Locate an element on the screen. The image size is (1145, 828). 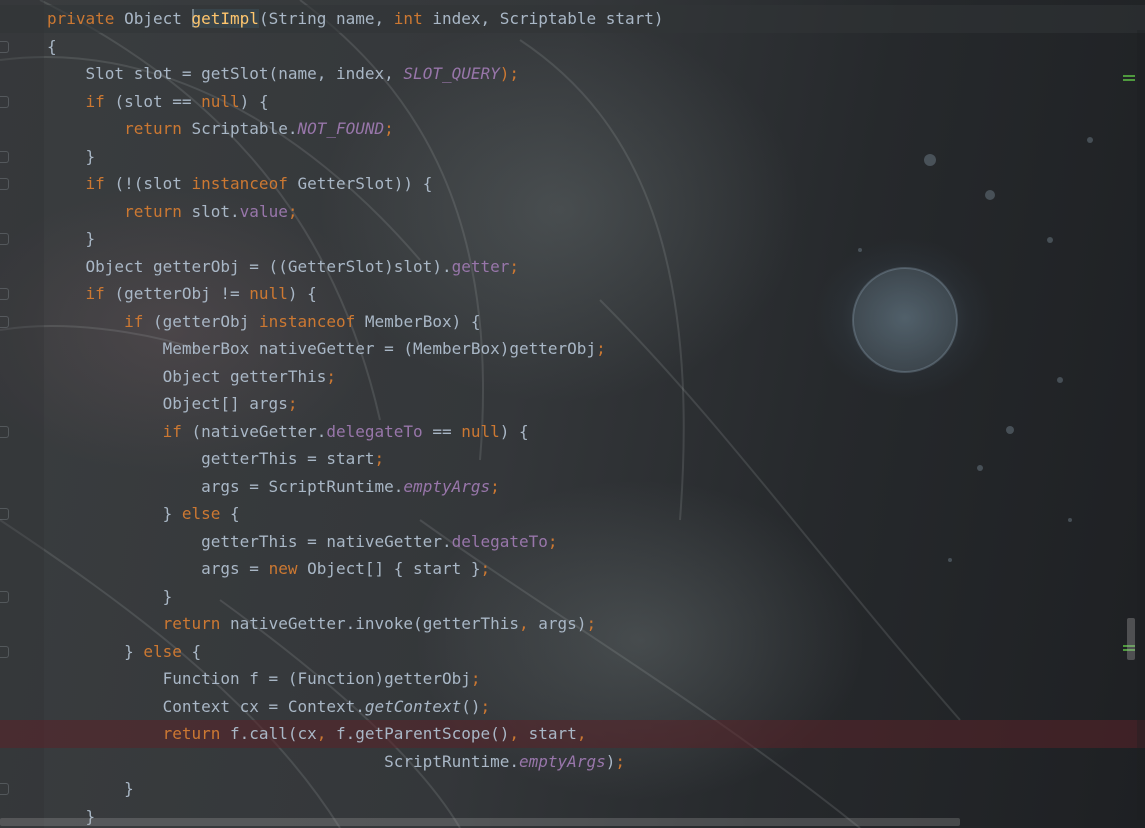
code-line: { is located at coordinates (596, 47).